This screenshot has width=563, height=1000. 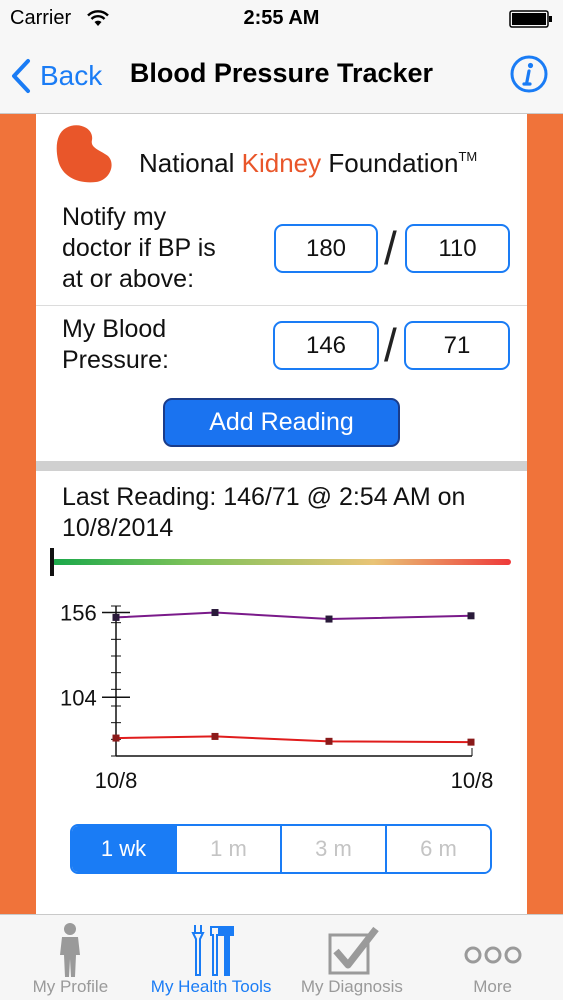 I want to click on foundation-logo-text: National Kidney FoundationTM, so click(x=308, y=163).